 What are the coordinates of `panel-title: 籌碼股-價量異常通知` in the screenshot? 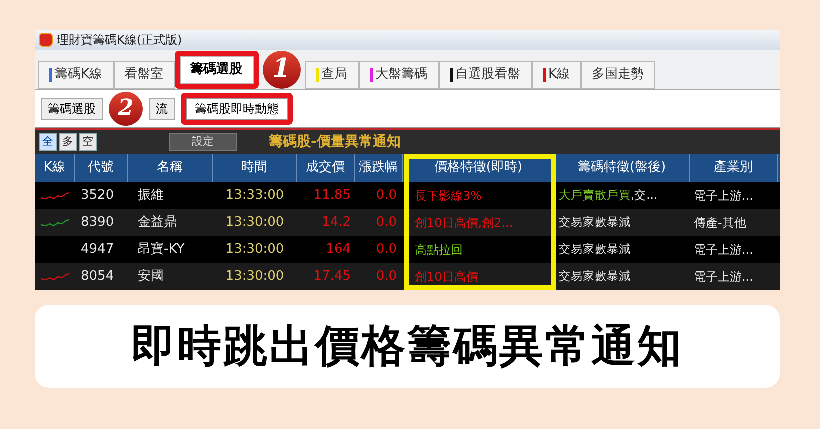 It's located at (335, 142).